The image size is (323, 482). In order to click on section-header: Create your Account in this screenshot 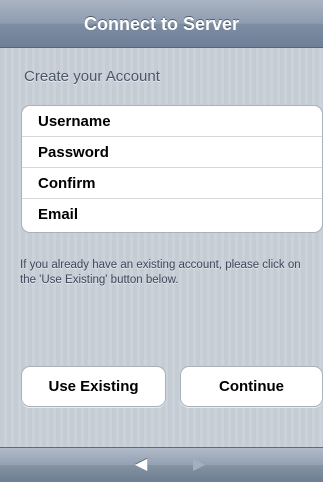, I will do `click(92, 76)`.